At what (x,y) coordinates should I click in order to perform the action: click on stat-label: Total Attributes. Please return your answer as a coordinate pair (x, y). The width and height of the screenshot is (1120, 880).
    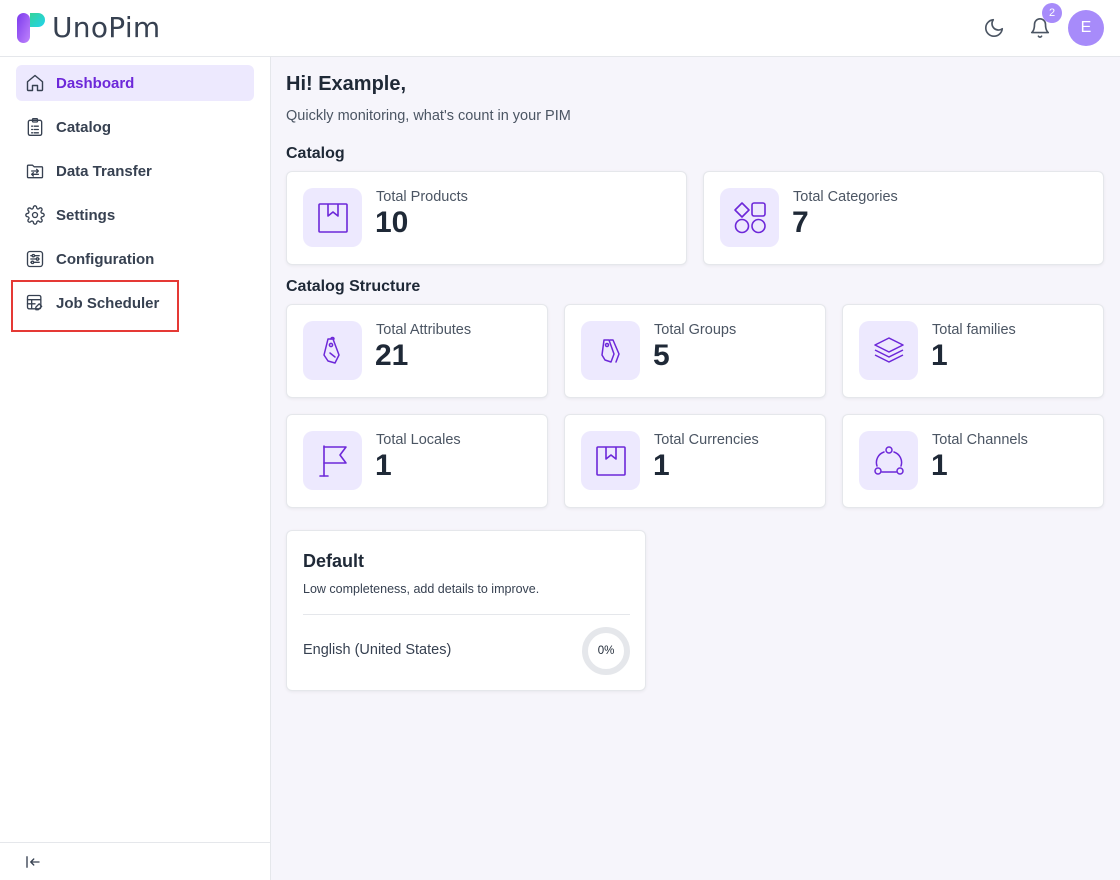
    Looking at the image, I should click on (424, 330).